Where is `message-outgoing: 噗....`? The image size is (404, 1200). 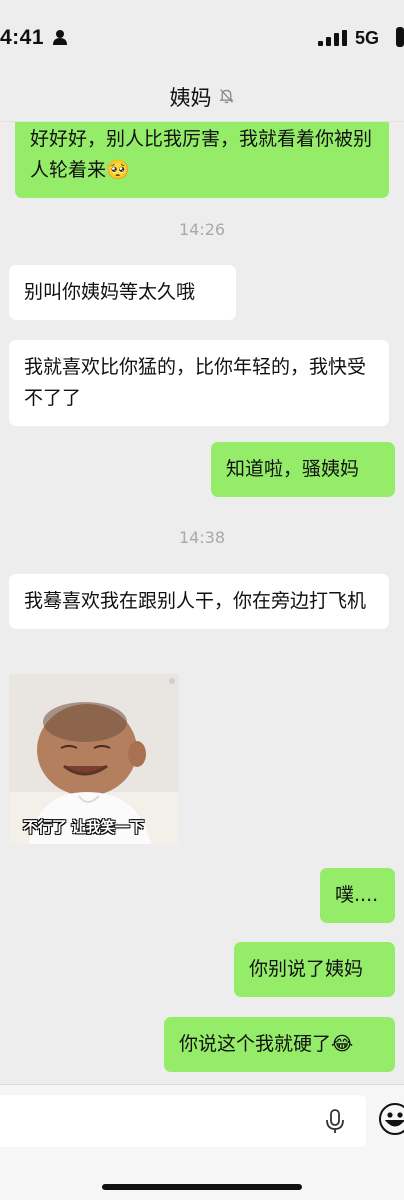 message-outgoing: 噗.... is located at coordinates (357, 895).